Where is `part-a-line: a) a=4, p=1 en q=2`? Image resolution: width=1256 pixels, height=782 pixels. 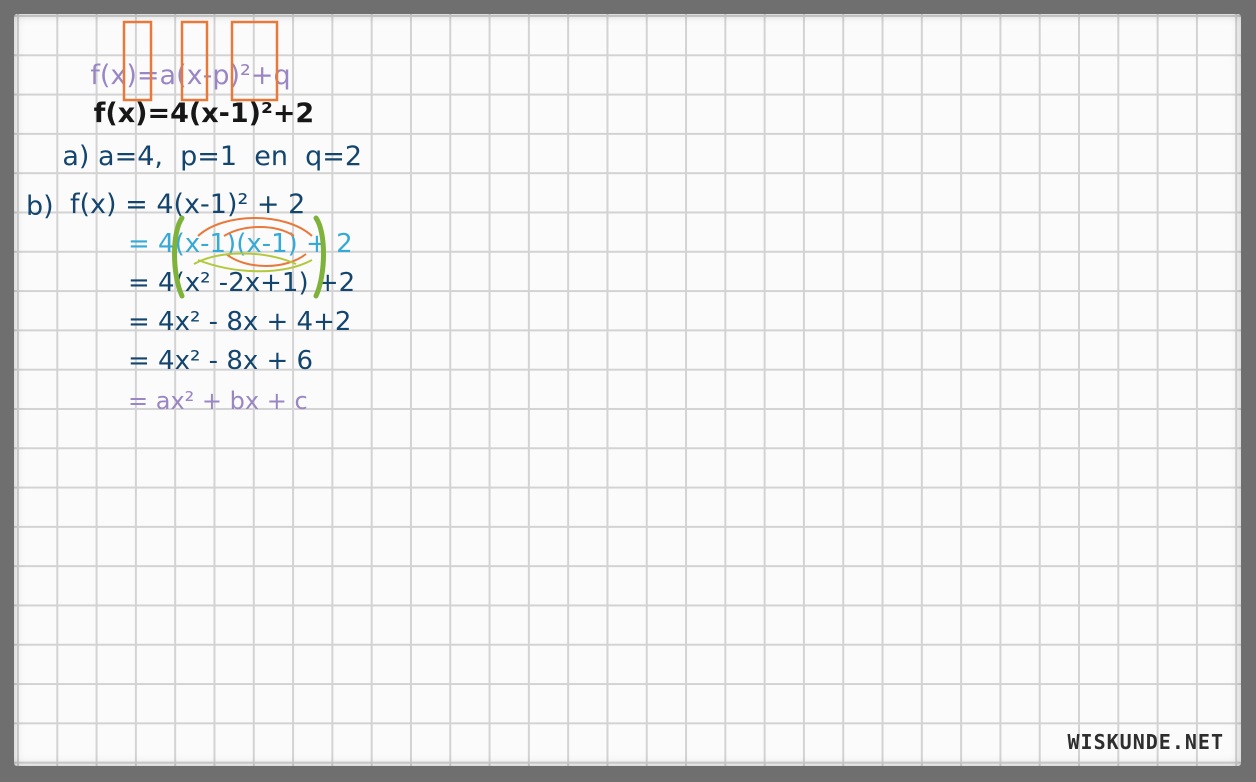 part-a-line: a) a=4, p=1 en q=2 is located at coordinates (195, 156).